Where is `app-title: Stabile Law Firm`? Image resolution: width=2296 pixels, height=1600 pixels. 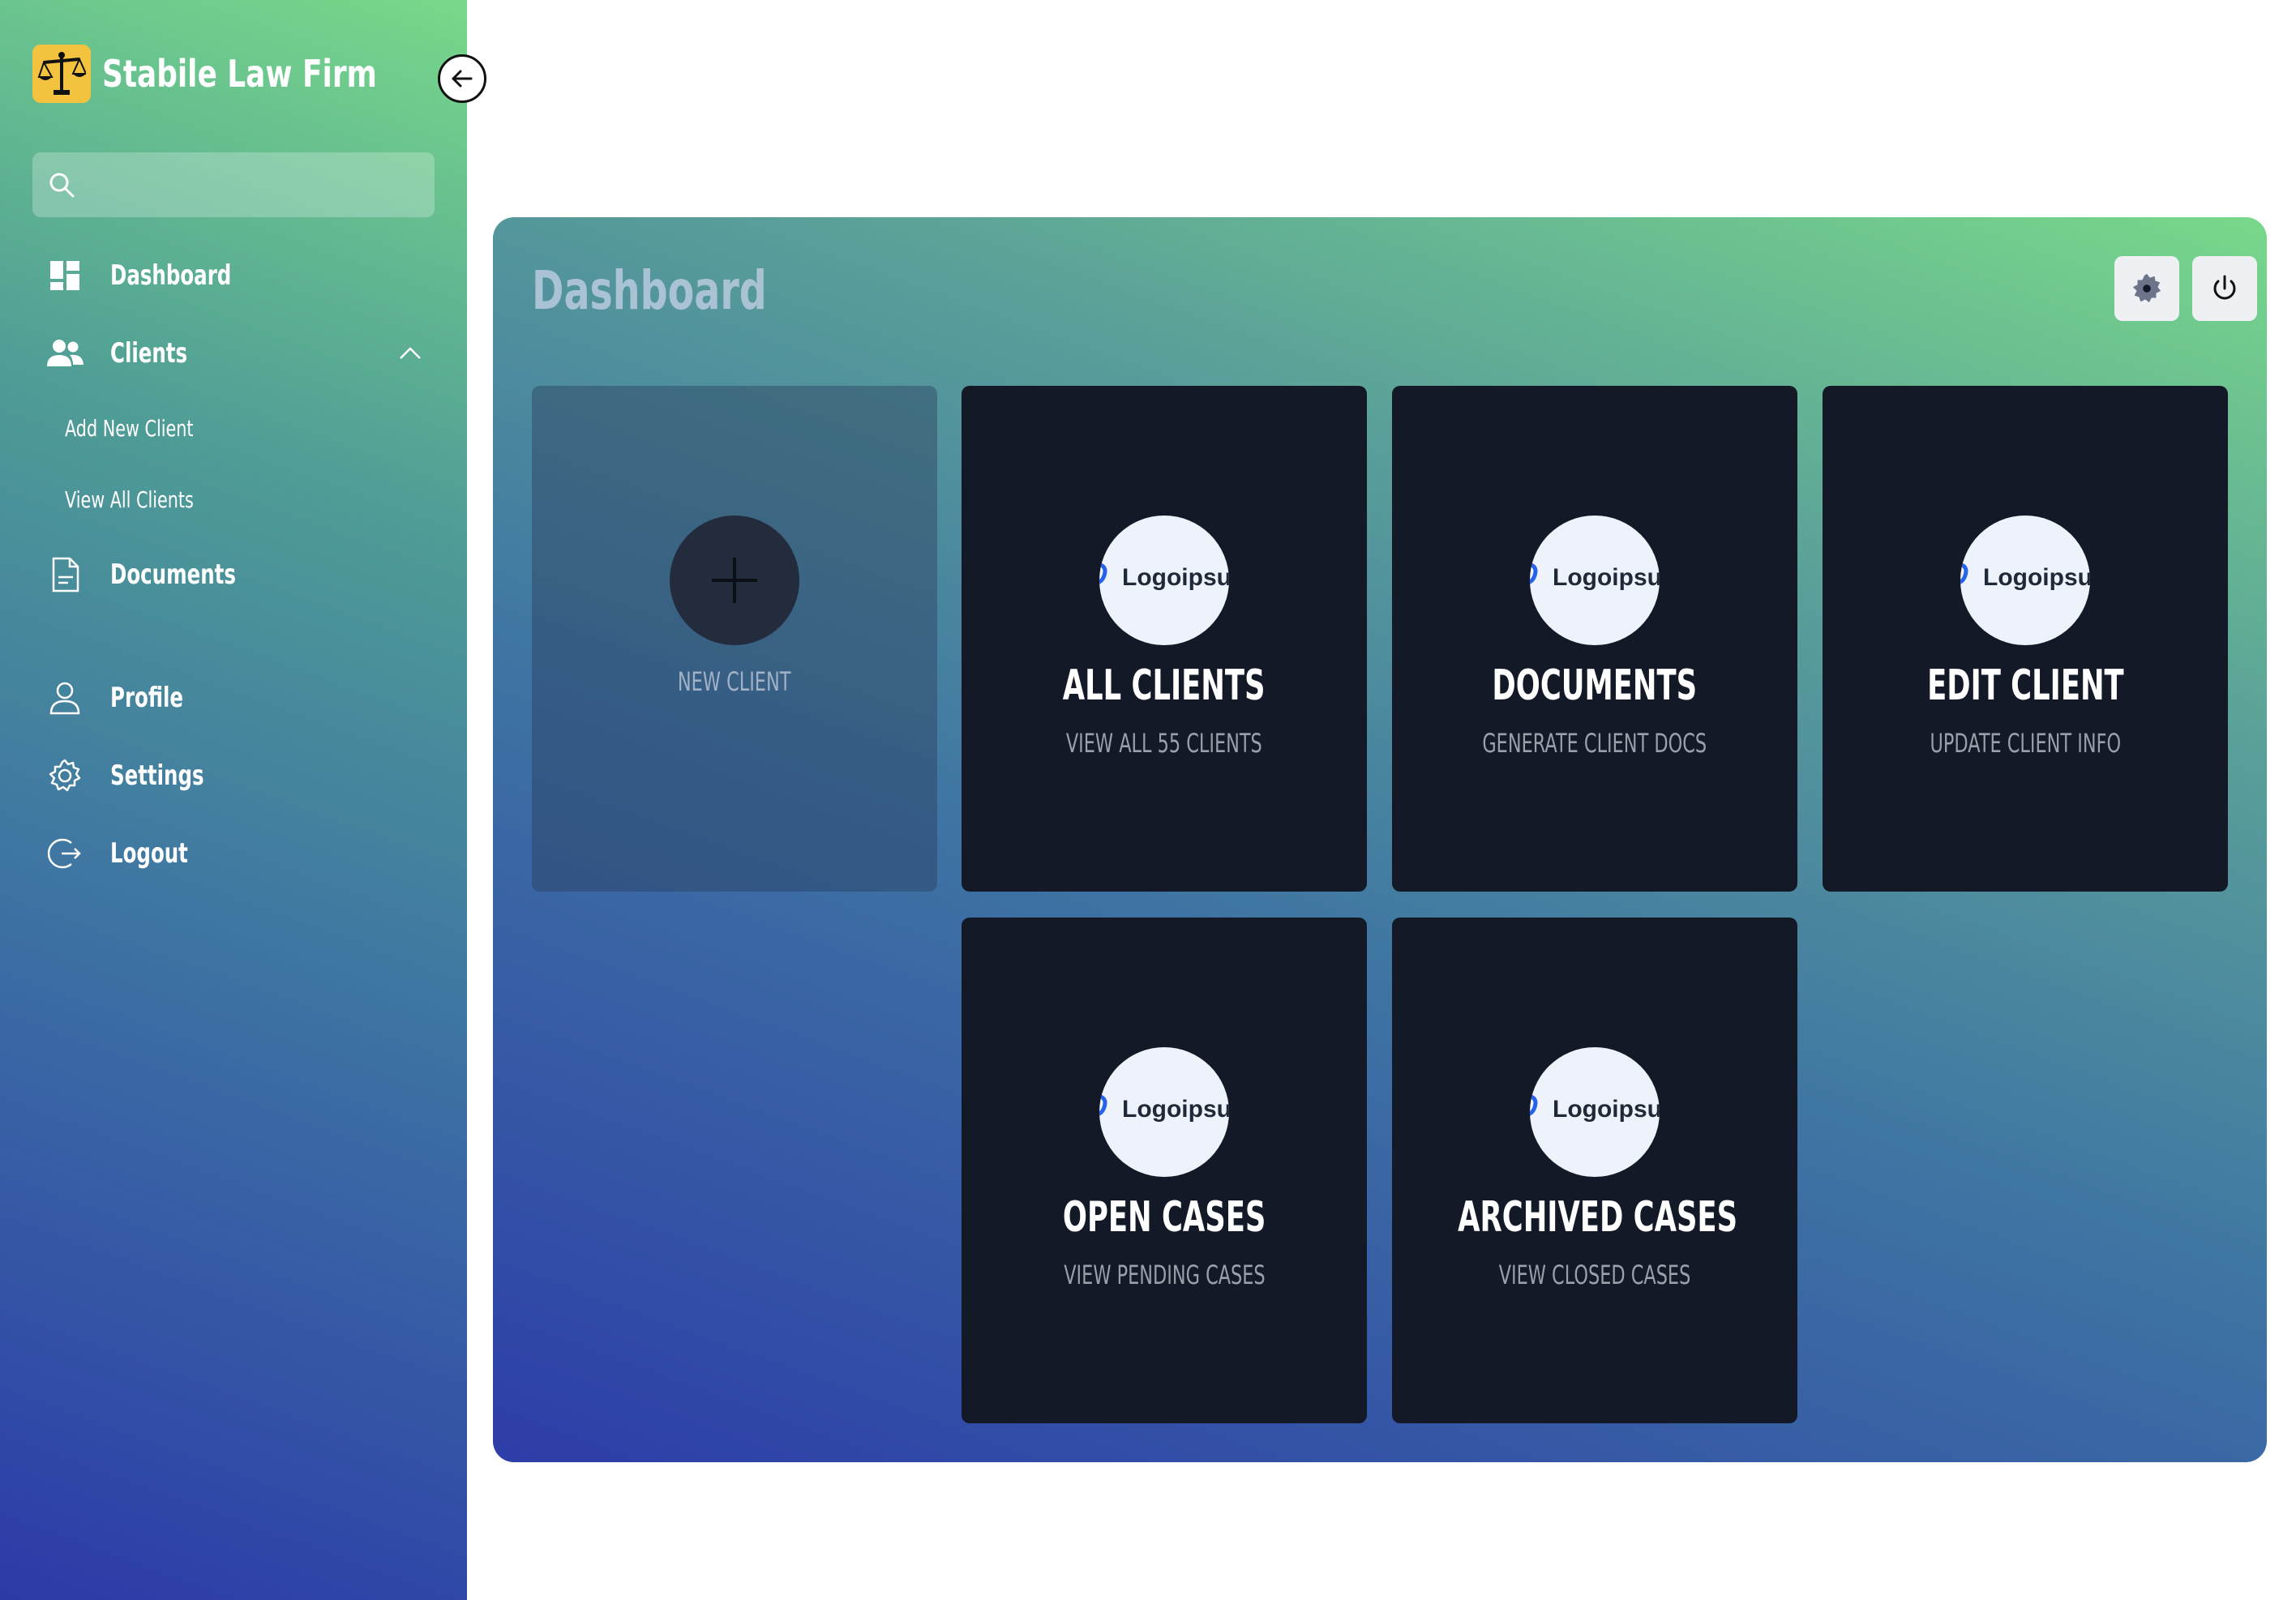 app-title: Stabile Law Firm is located at coordinates (239, 74).